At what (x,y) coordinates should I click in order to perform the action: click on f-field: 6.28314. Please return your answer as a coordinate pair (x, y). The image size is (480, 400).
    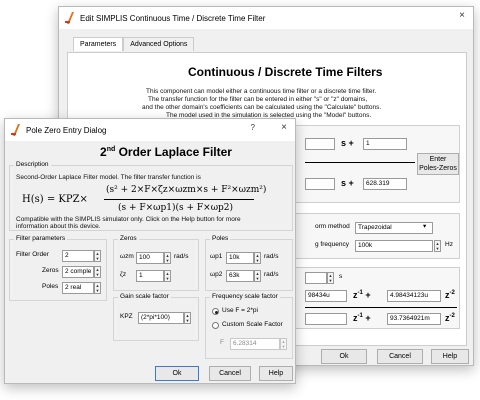
    Looking at the image, I should click on (255, 344).